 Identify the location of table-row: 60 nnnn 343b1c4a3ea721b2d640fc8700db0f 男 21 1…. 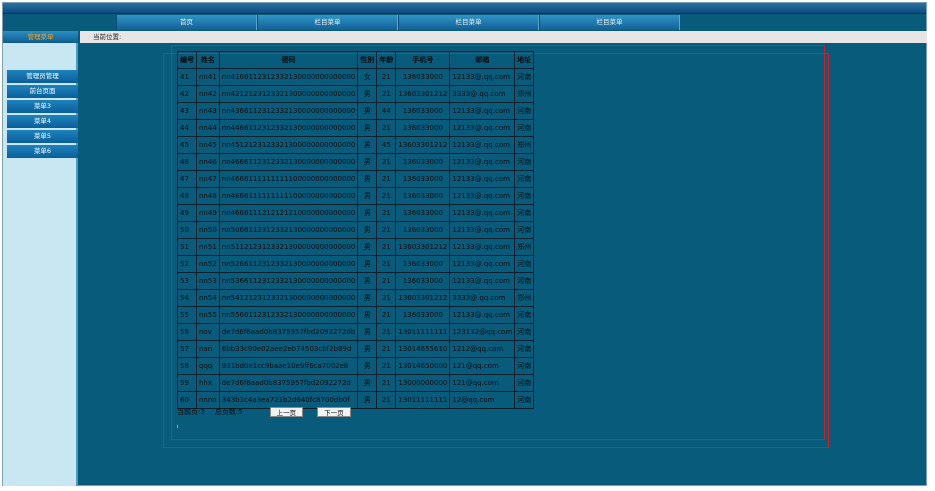
(356, 400).